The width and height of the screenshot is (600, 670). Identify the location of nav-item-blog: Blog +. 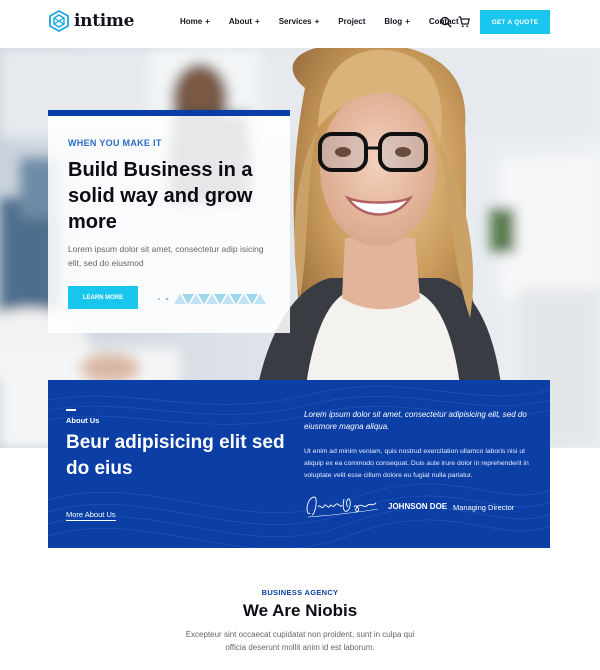
(396, 21).